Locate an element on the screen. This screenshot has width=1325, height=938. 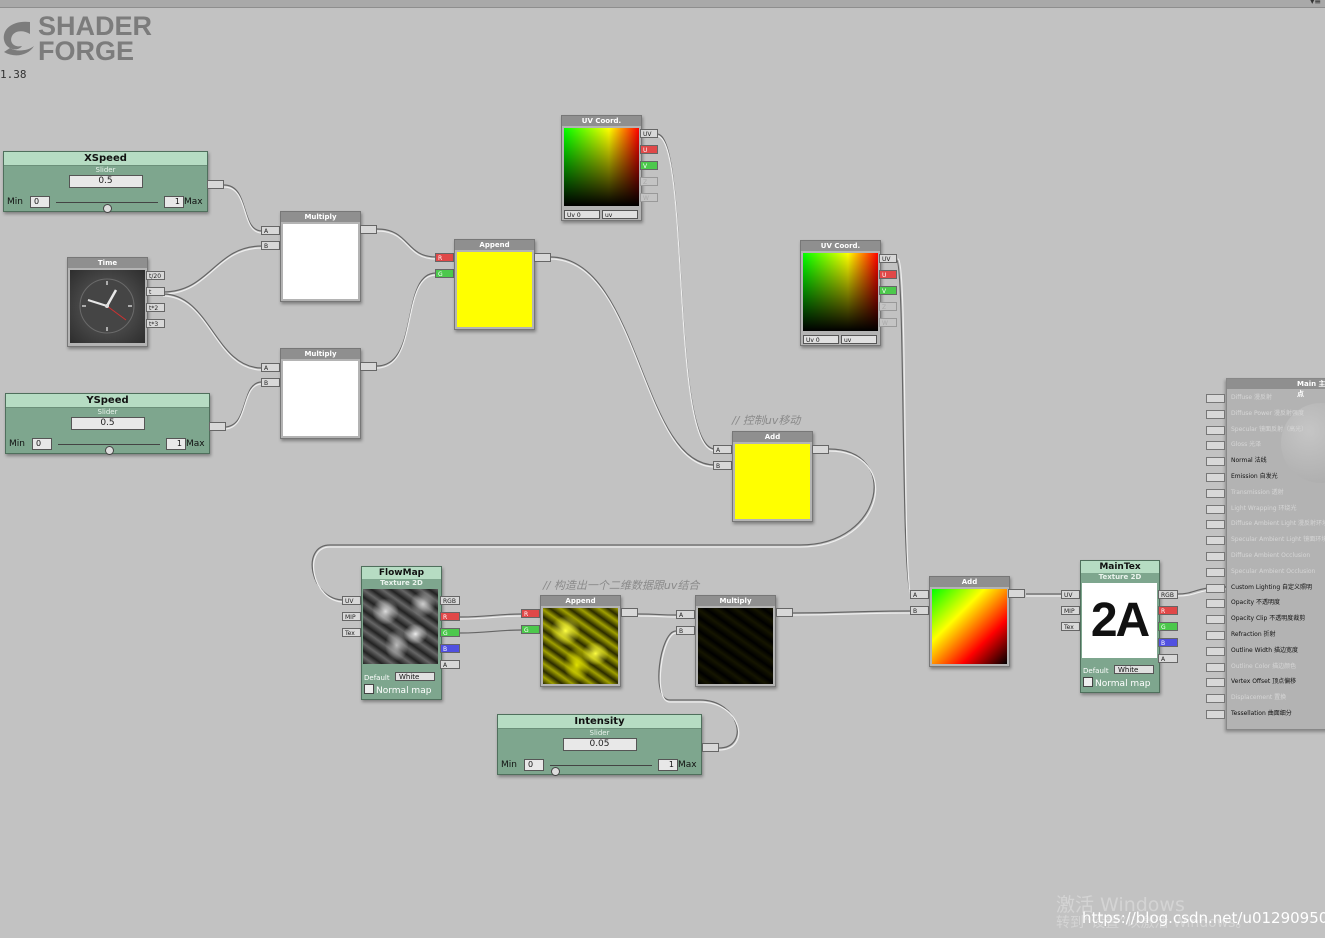
xspeed-slider-node: XSpeed Slider 0.5 Min 0 1 Max is located at coordinates (105, 182).